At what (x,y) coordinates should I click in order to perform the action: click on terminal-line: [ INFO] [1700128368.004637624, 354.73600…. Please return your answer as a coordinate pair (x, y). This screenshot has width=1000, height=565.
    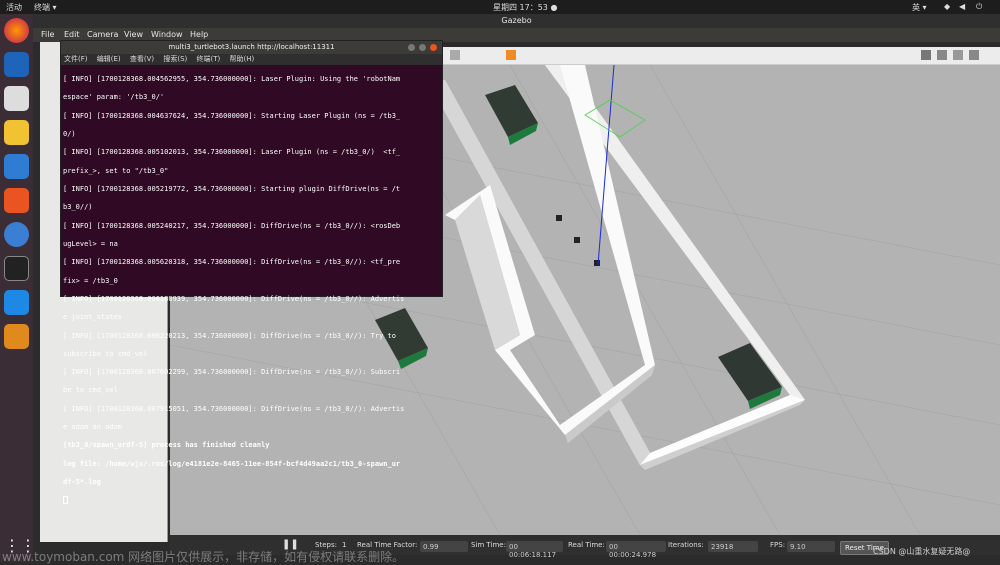
    Looking at the image, I should click on (232, 115).